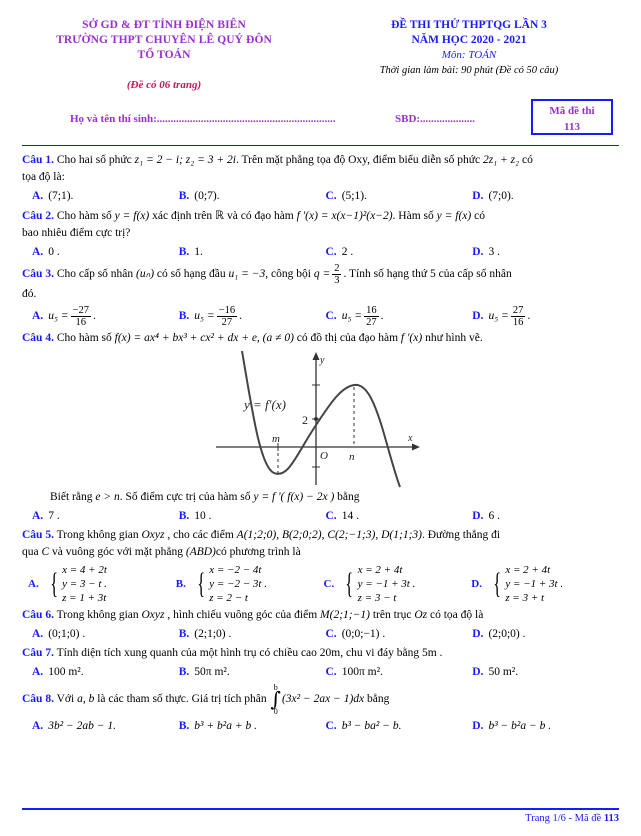 The height and width of the screenshot is (836, 641). What do you see at coordinates (501, 196) in the screenshot?
I see `option-d-value: (7;0).` at bounding box center [501, 196].